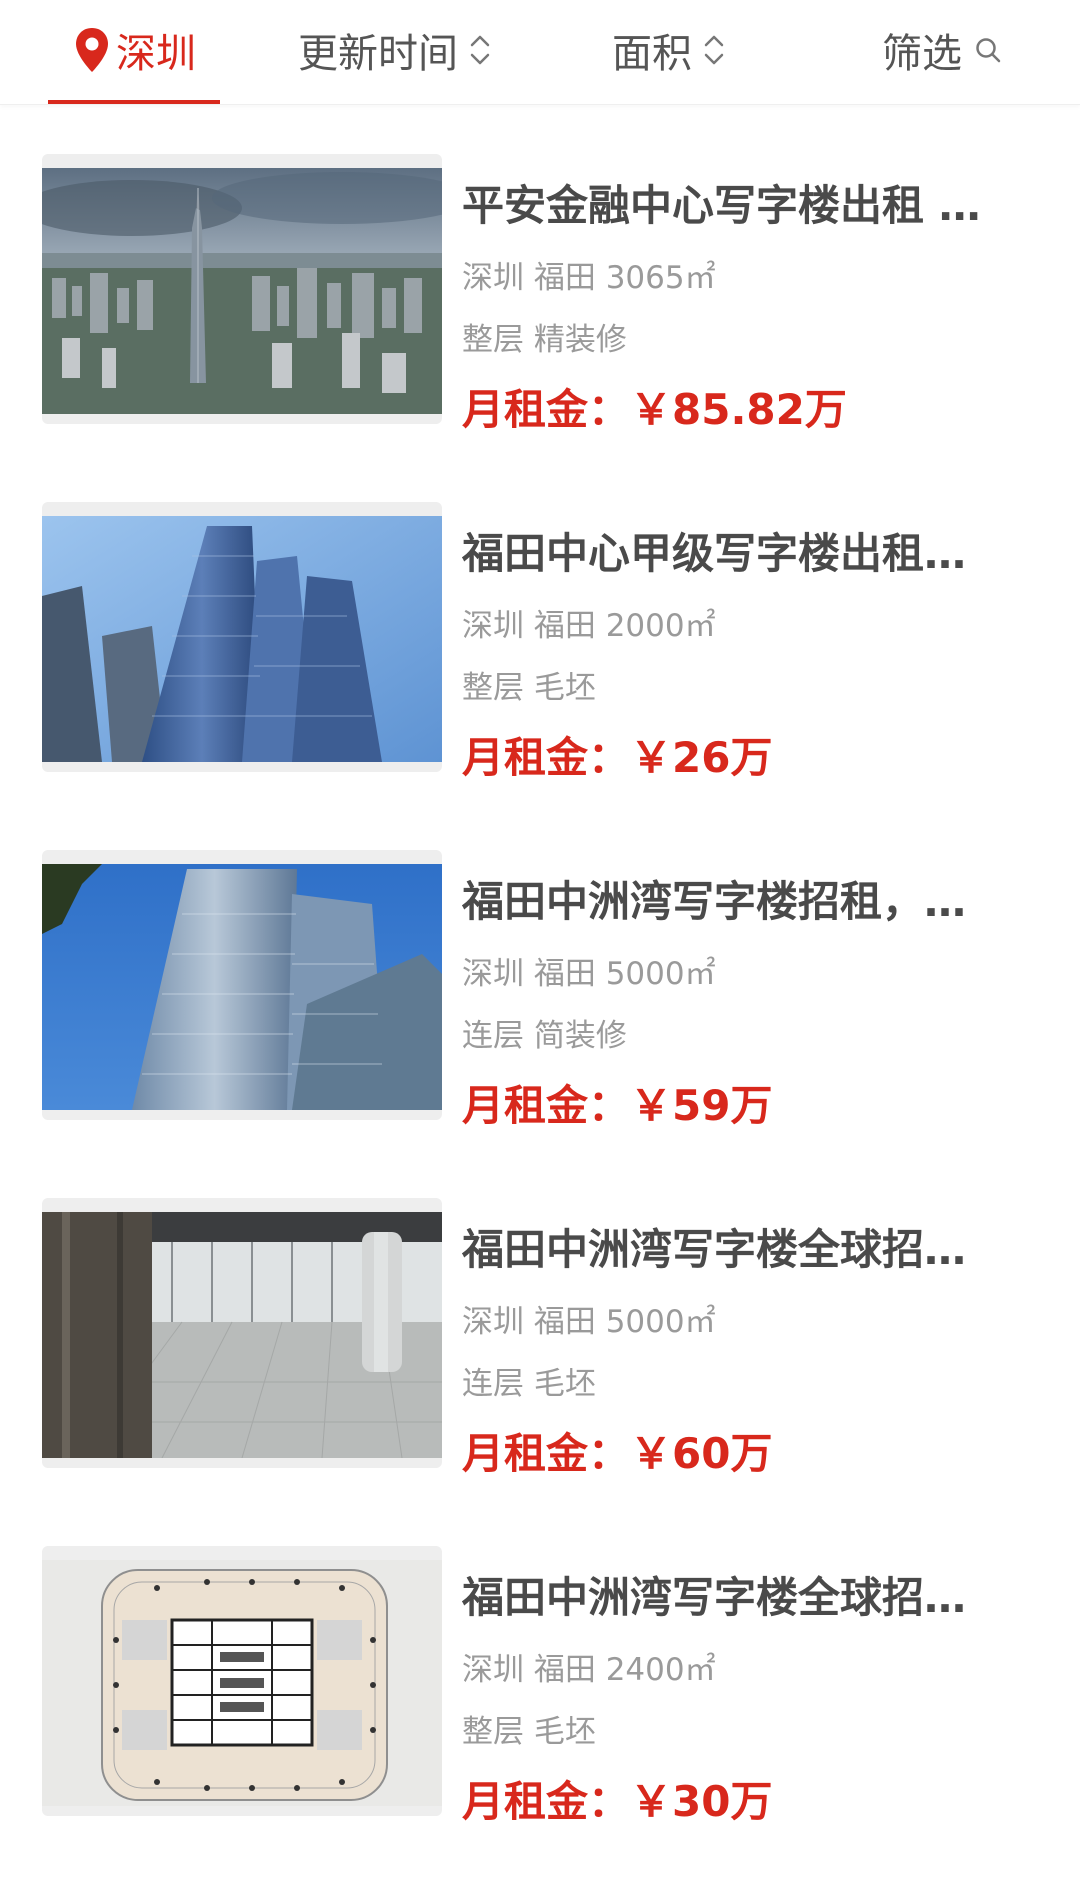 This screenshot has height=1878, width=1080. What do you see at coordinates (589, 1670) in the screenshot?
I see `listing-location: 深圳 福田 2400㎡` at bounding box center [589, 1670].